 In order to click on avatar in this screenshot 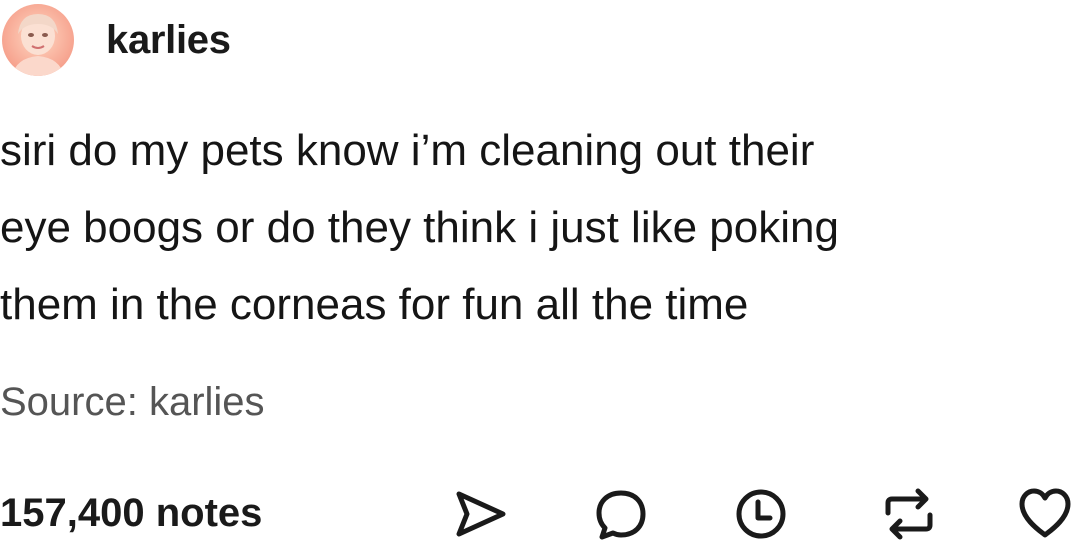, I will do `click(38, 40)`.